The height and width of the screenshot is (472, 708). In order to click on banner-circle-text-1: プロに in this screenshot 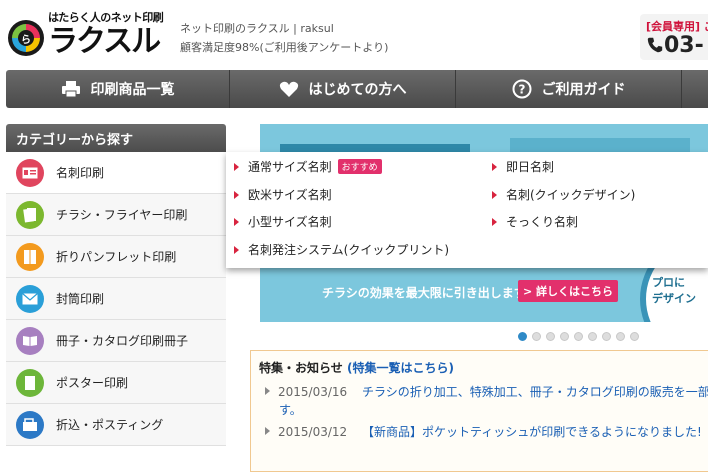, I will do `click(668, 282)`.